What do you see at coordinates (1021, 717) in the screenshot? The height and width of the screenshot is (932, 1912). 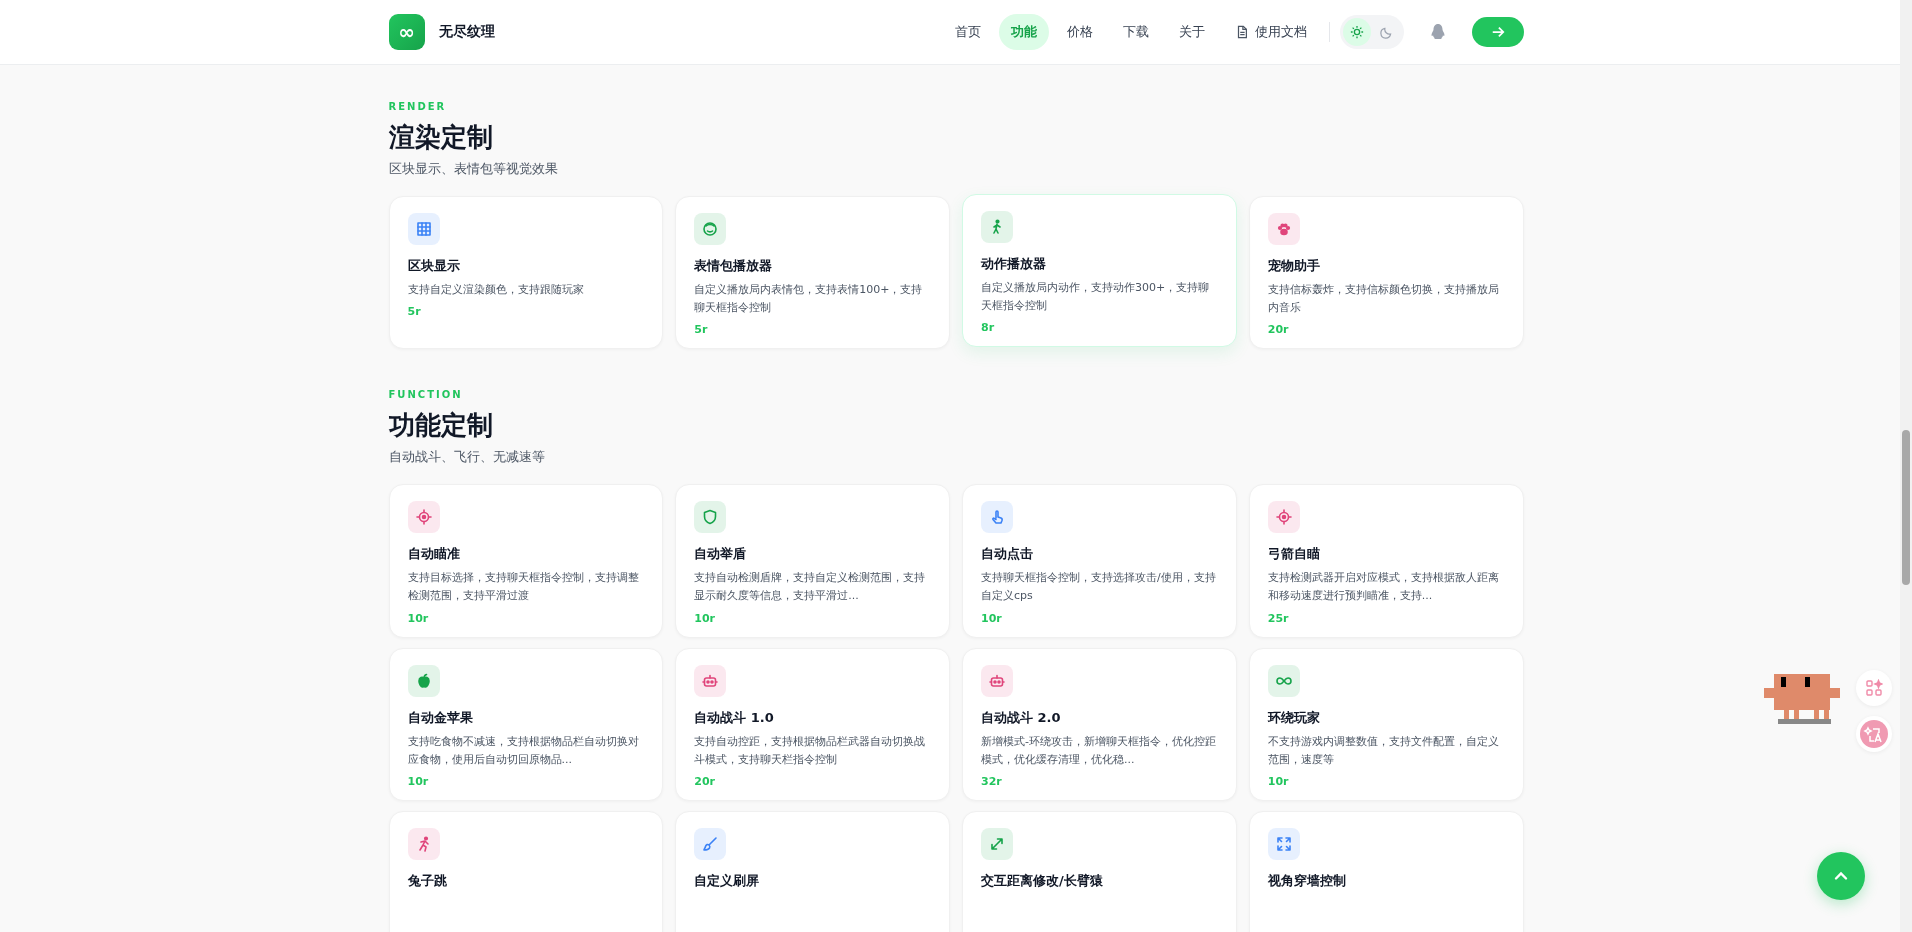 I see `card-title: 自动战斗 2.0` at bounding box center [1021, 717].